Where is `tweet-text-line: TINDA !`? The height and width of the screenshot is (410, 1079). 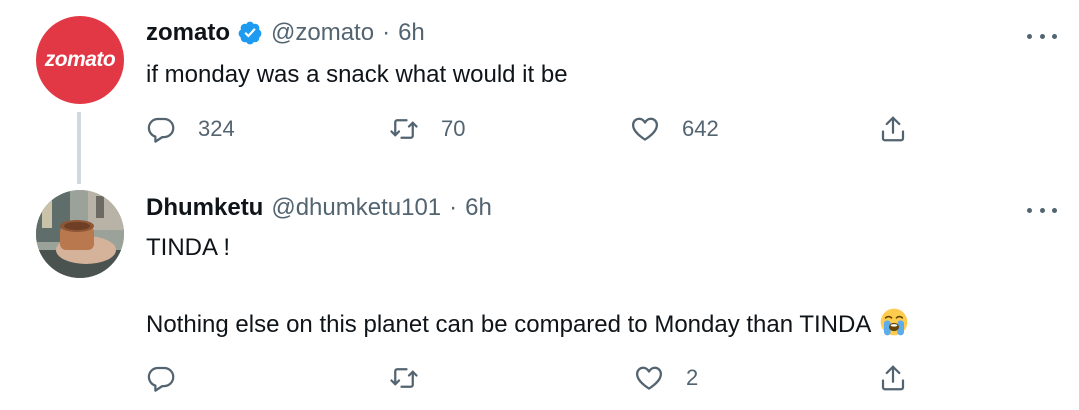 tweet-text-line: TINDA ! is located at coordinates (188, 247).